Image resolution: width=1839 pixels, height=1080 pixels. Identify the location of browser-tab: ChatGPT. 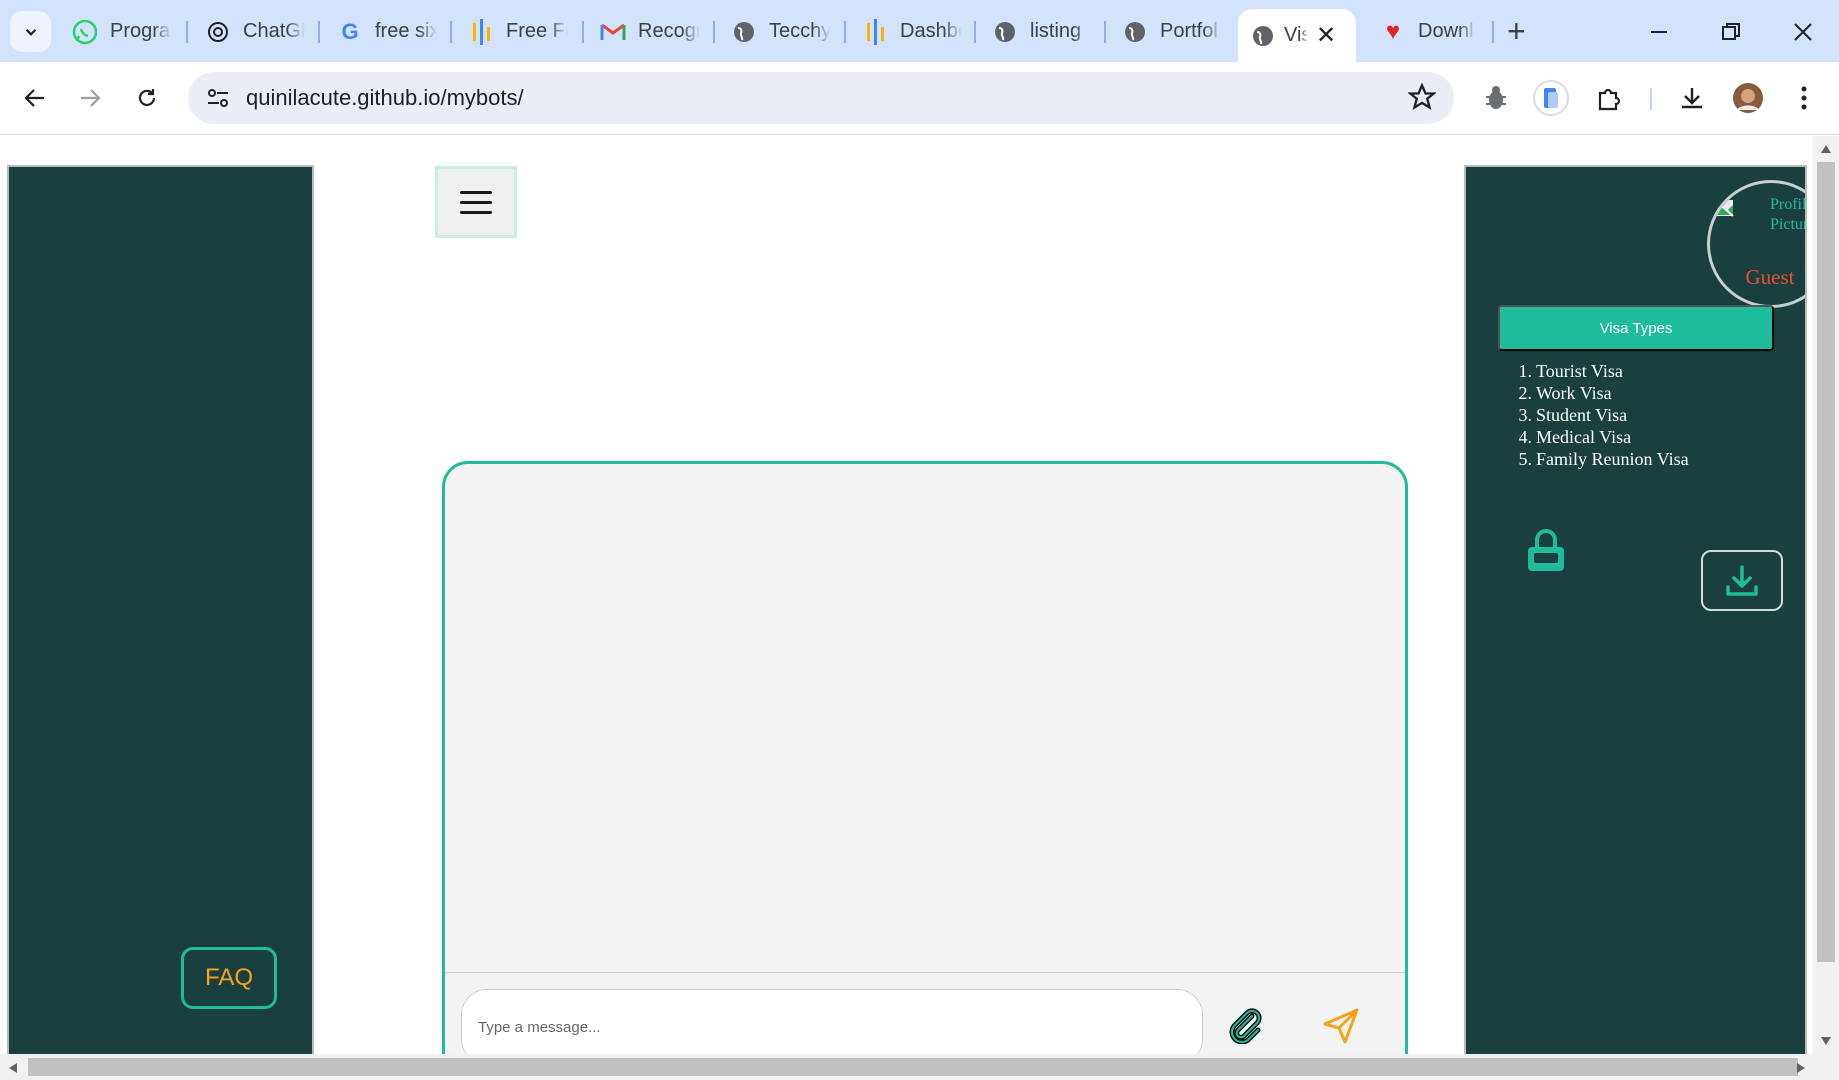
(255, 31).